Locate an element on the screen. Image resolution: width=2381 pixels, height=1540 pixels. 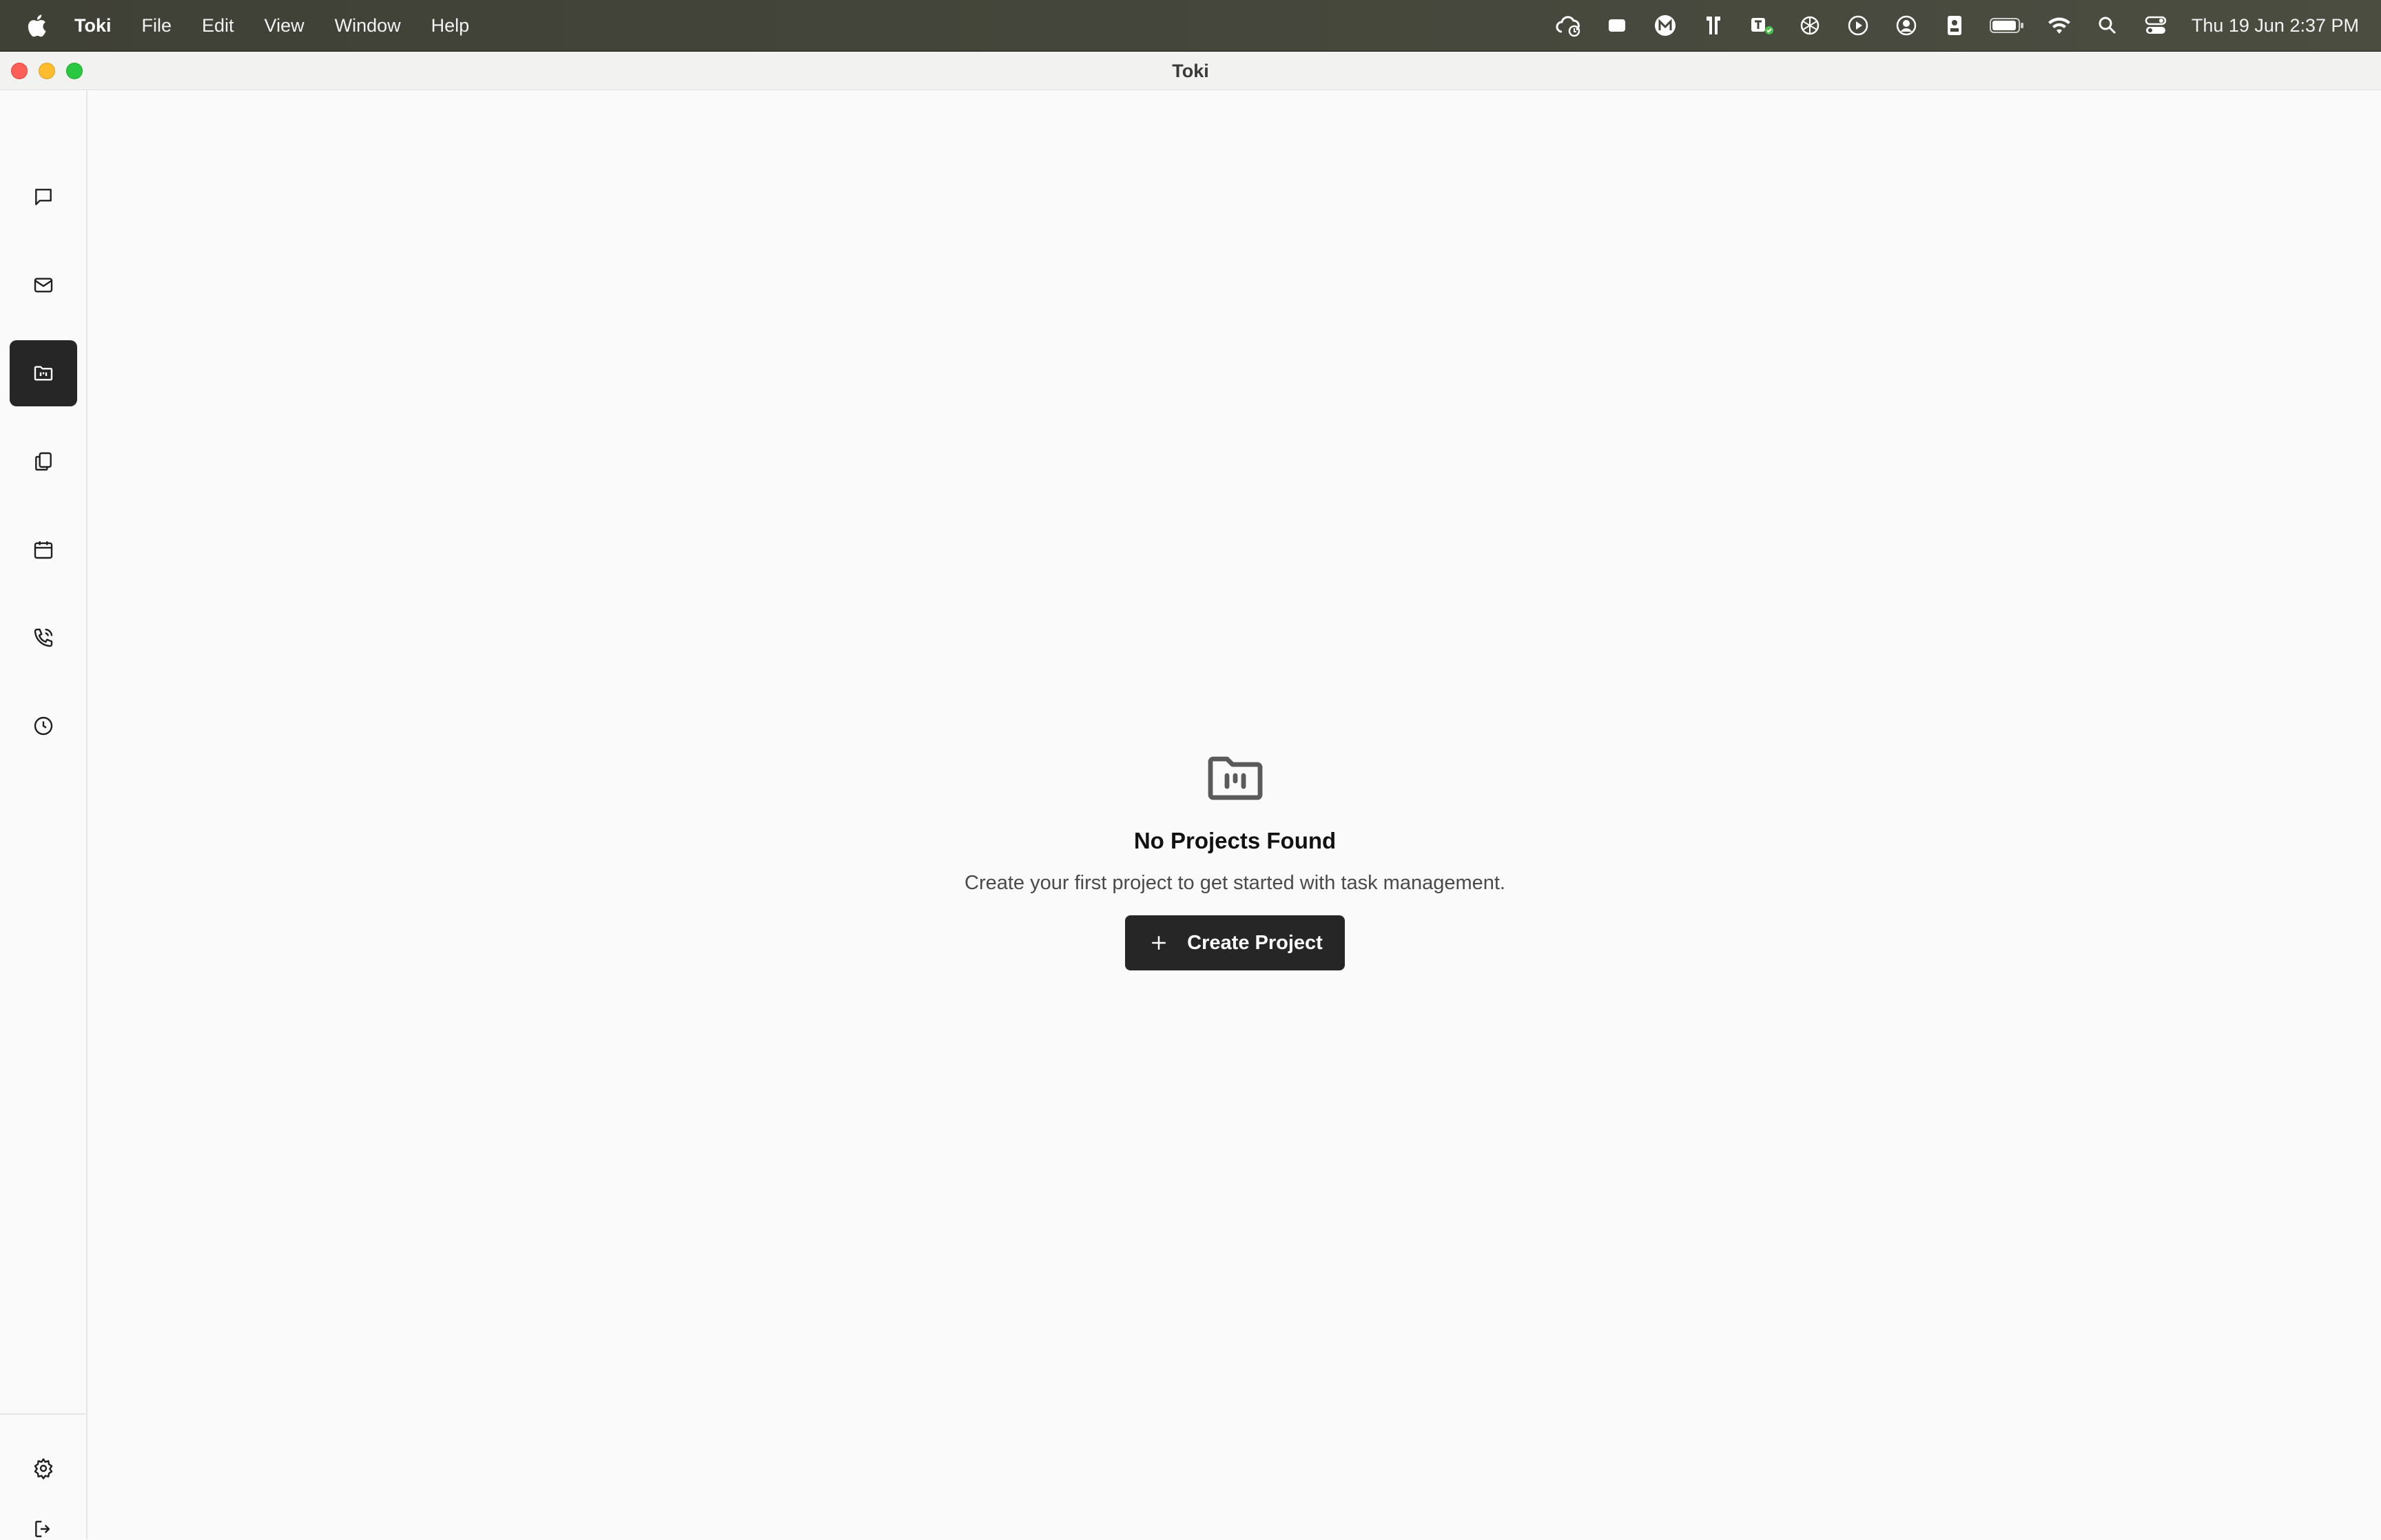
sidebar-item-projects is located at coordinates (44, 373).